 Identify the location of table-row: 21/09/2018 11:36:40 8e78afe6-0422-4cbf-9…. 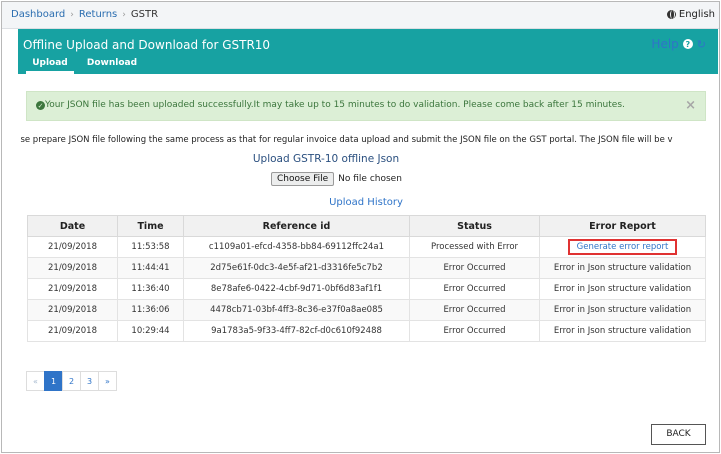
(366, 289).